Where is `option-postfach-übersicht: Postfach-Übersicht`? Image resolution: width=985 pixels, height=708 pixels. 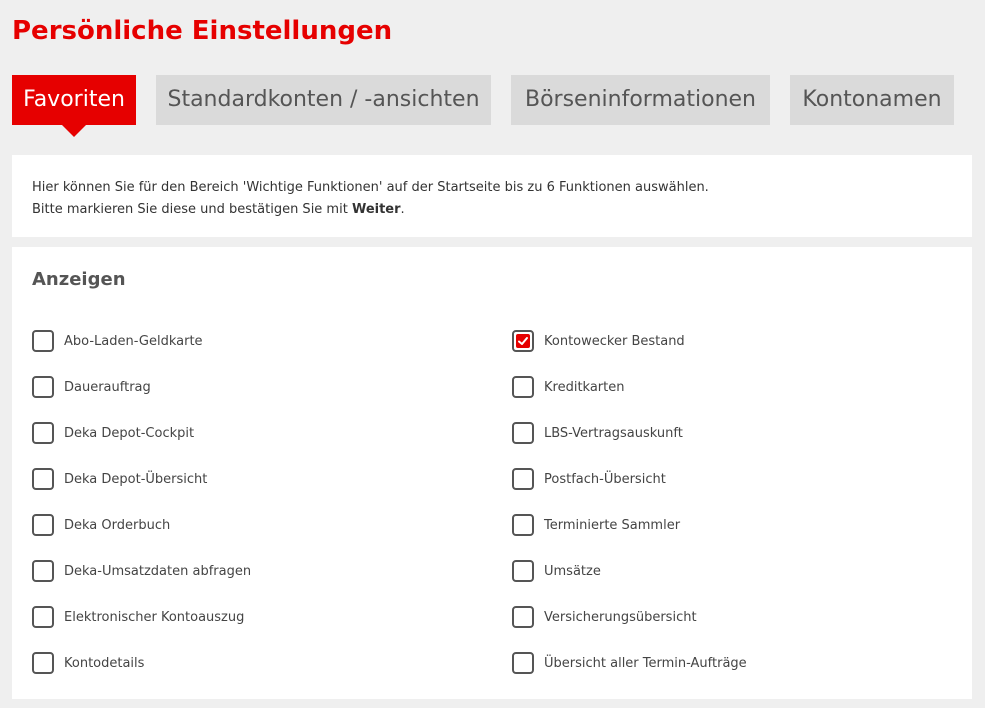
option-postfach-übersicht: Postfach-Übersicht is located at coordinates (589, 479).